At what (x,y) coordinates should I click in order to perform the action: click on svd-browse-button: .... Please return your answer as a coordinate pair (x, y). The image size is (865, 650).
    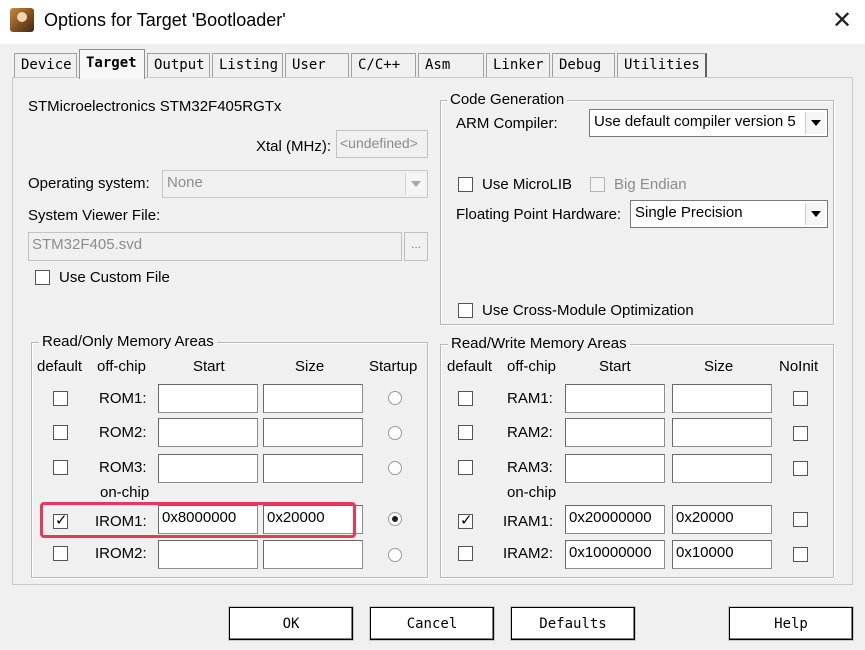
    Looking at the image, I should click on (416, 246).